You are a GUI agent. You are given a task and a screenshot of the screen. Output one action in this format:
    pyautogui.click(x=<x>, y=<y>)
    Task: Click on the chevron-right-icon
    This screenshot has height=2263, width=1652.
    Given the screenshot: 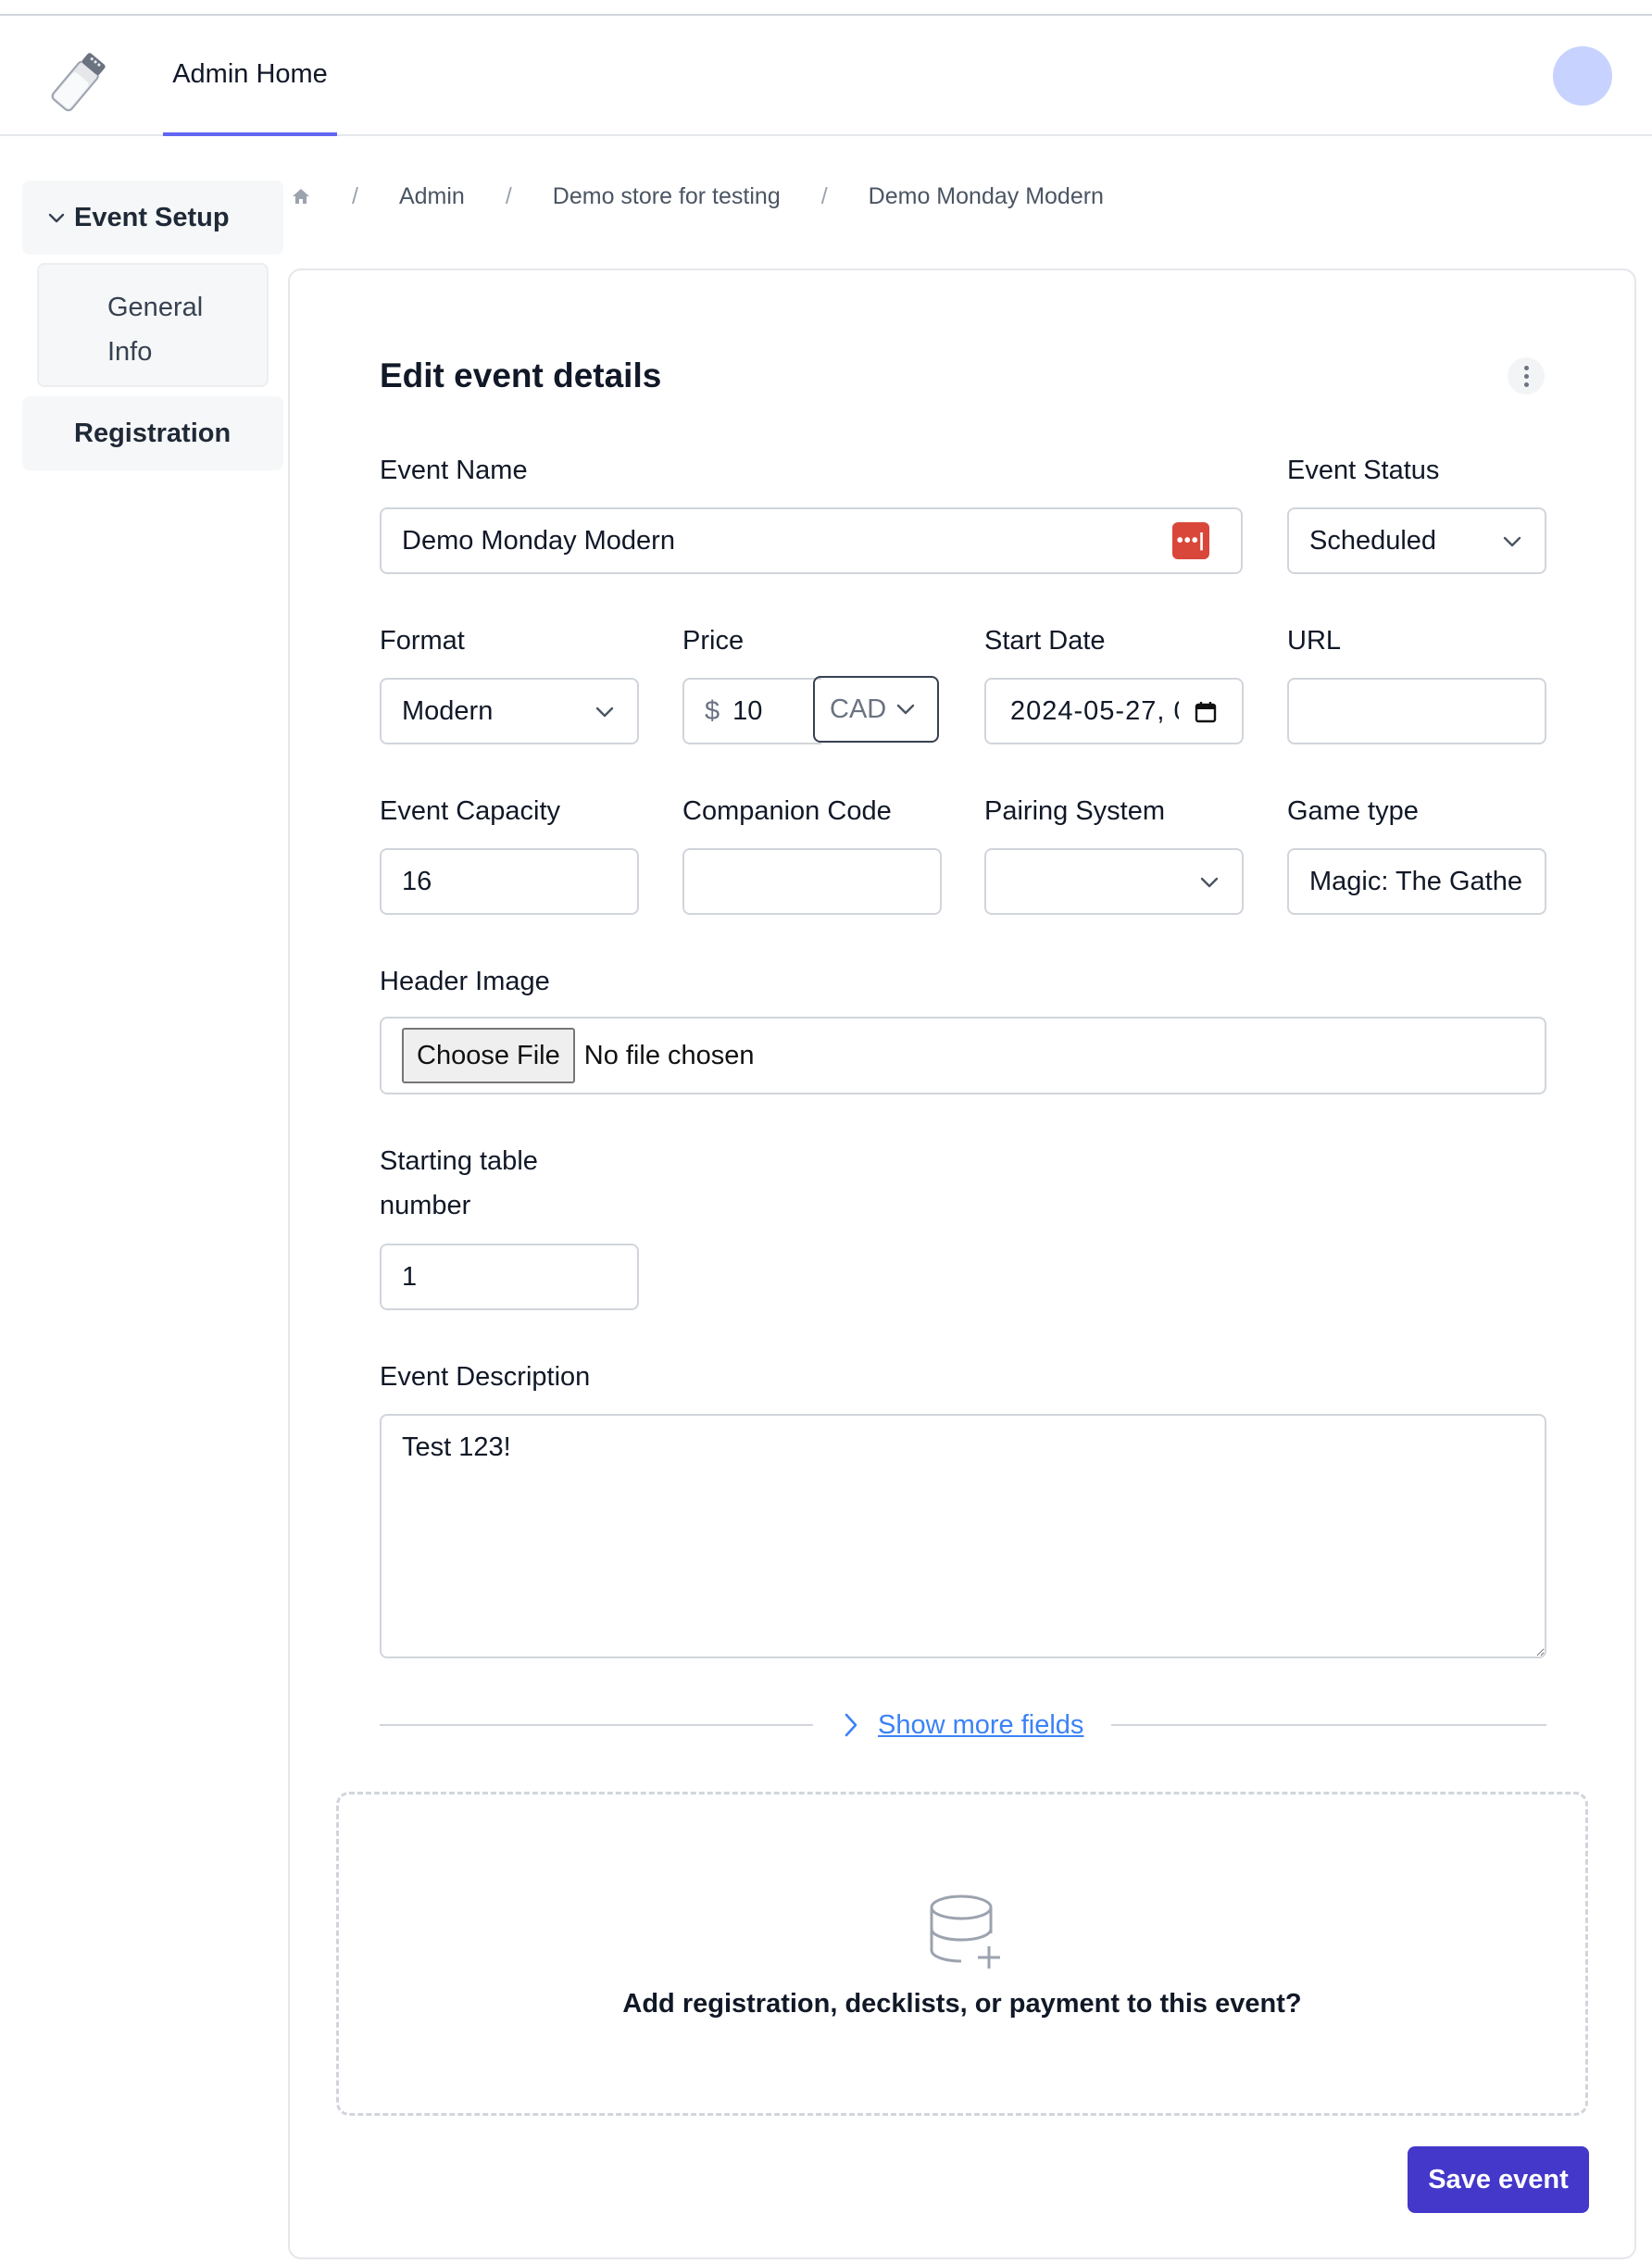 What is the action you would take?
    pyautogui.click(x=851, y=1725)
    